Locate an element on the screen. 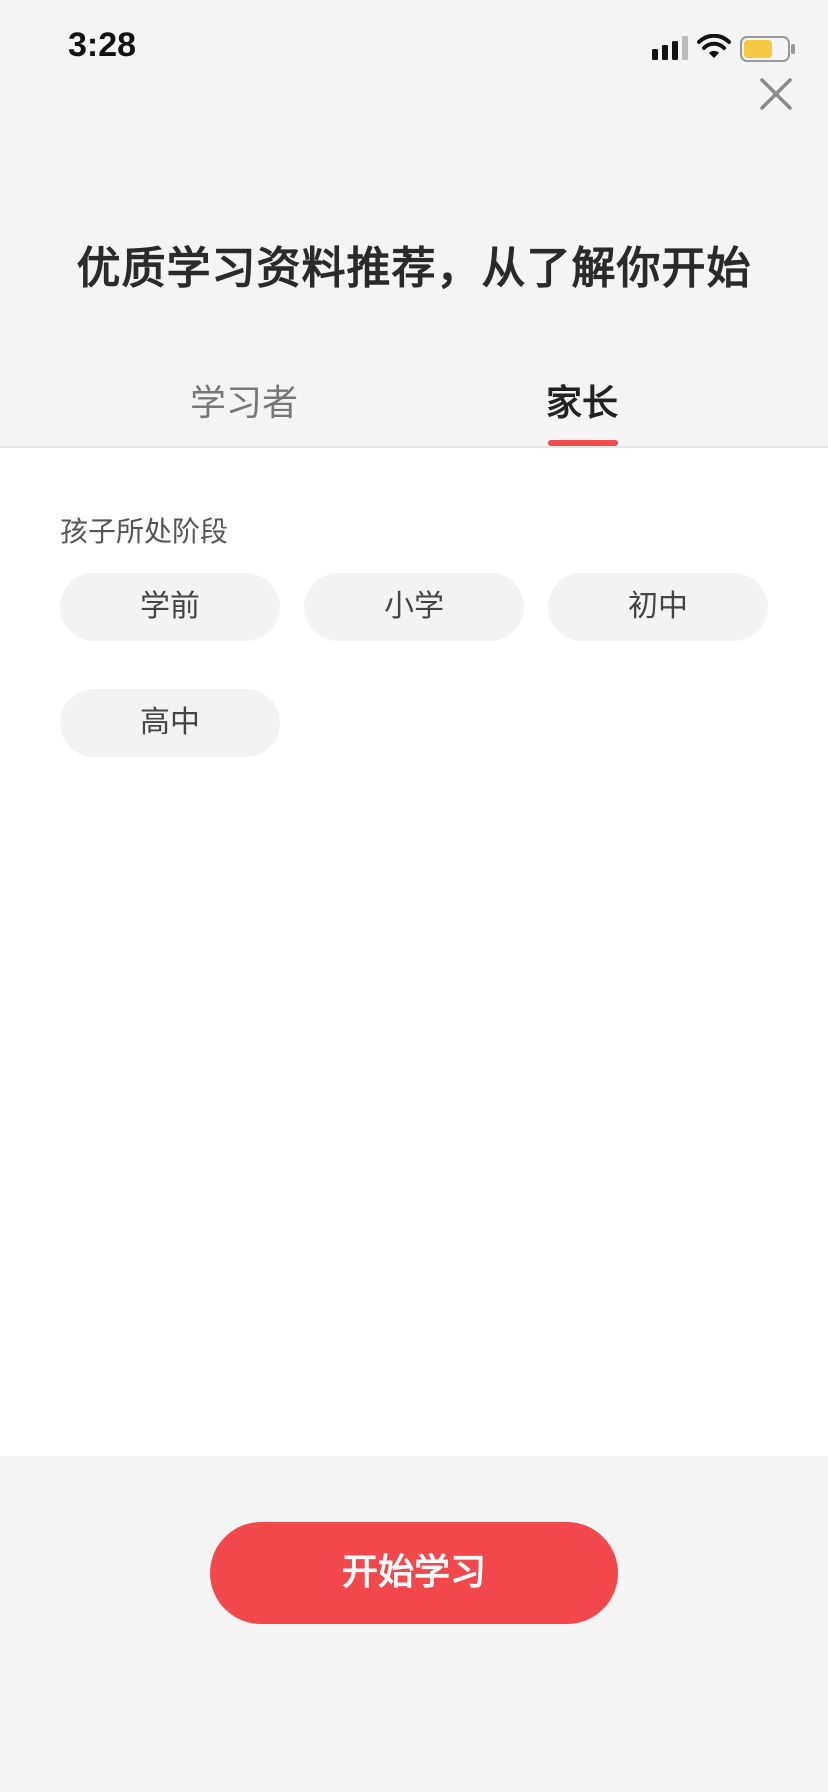 This screenshot has height=1792, width=828. tab-learner: 学习者 is located at coordinates (244, 400).